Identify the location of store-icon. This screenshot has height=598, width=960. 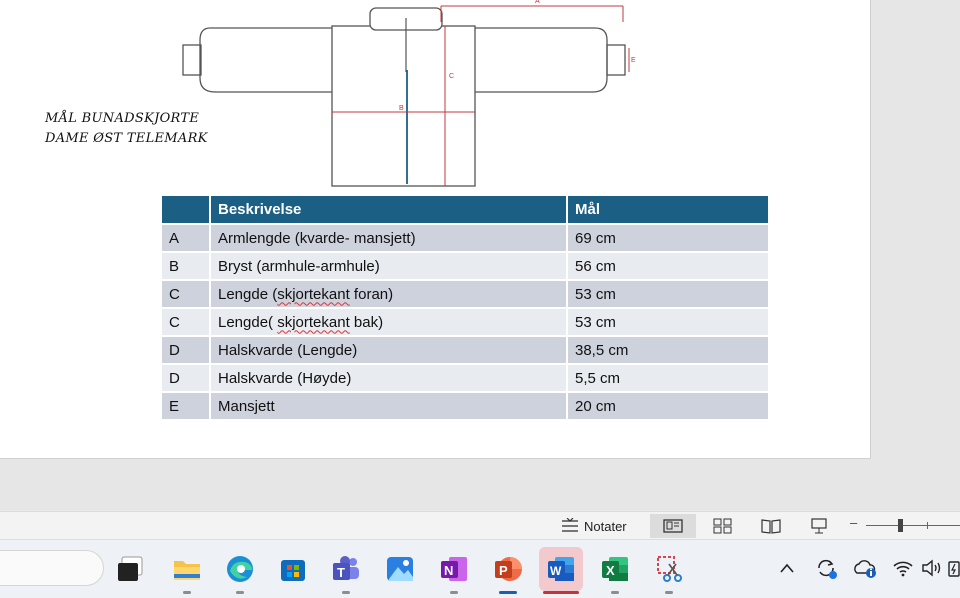
(293, 570).